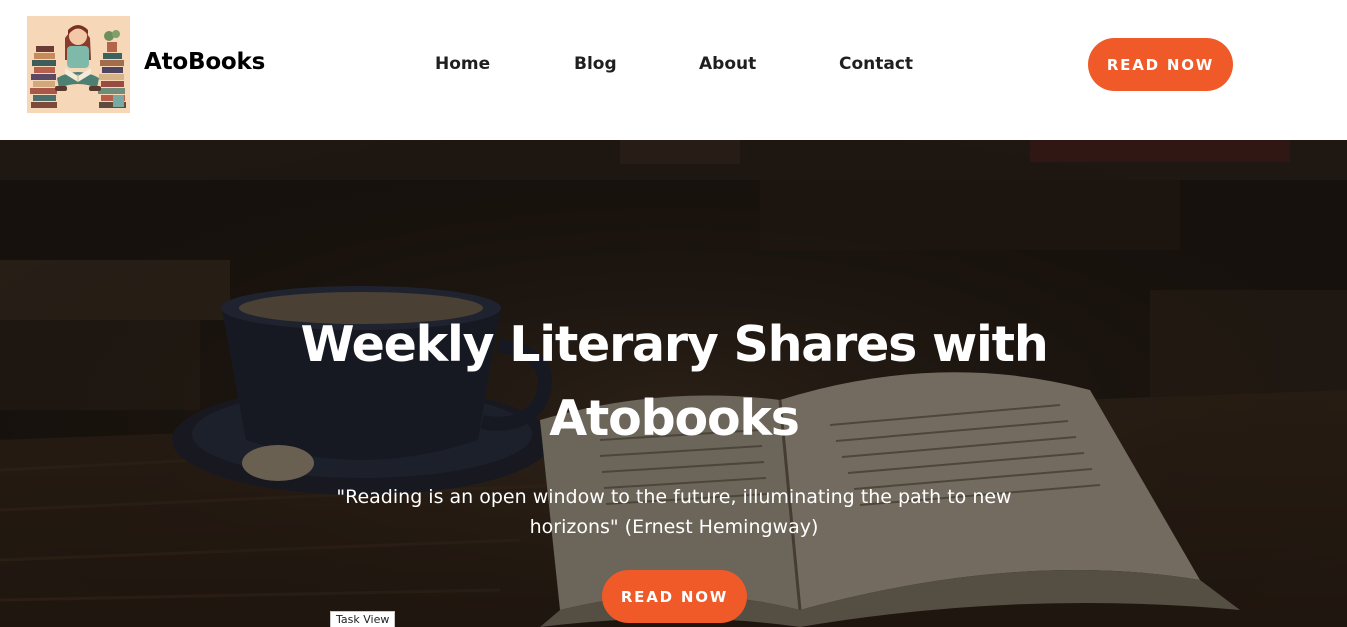 The width and height of the screenshot is (1347, 627). What do you see at coordinates (674, 527) in the screenshot?
I see `hero-quote-line2: horizons" (Ernest Hemingway)` at bounding box center [674, 527].